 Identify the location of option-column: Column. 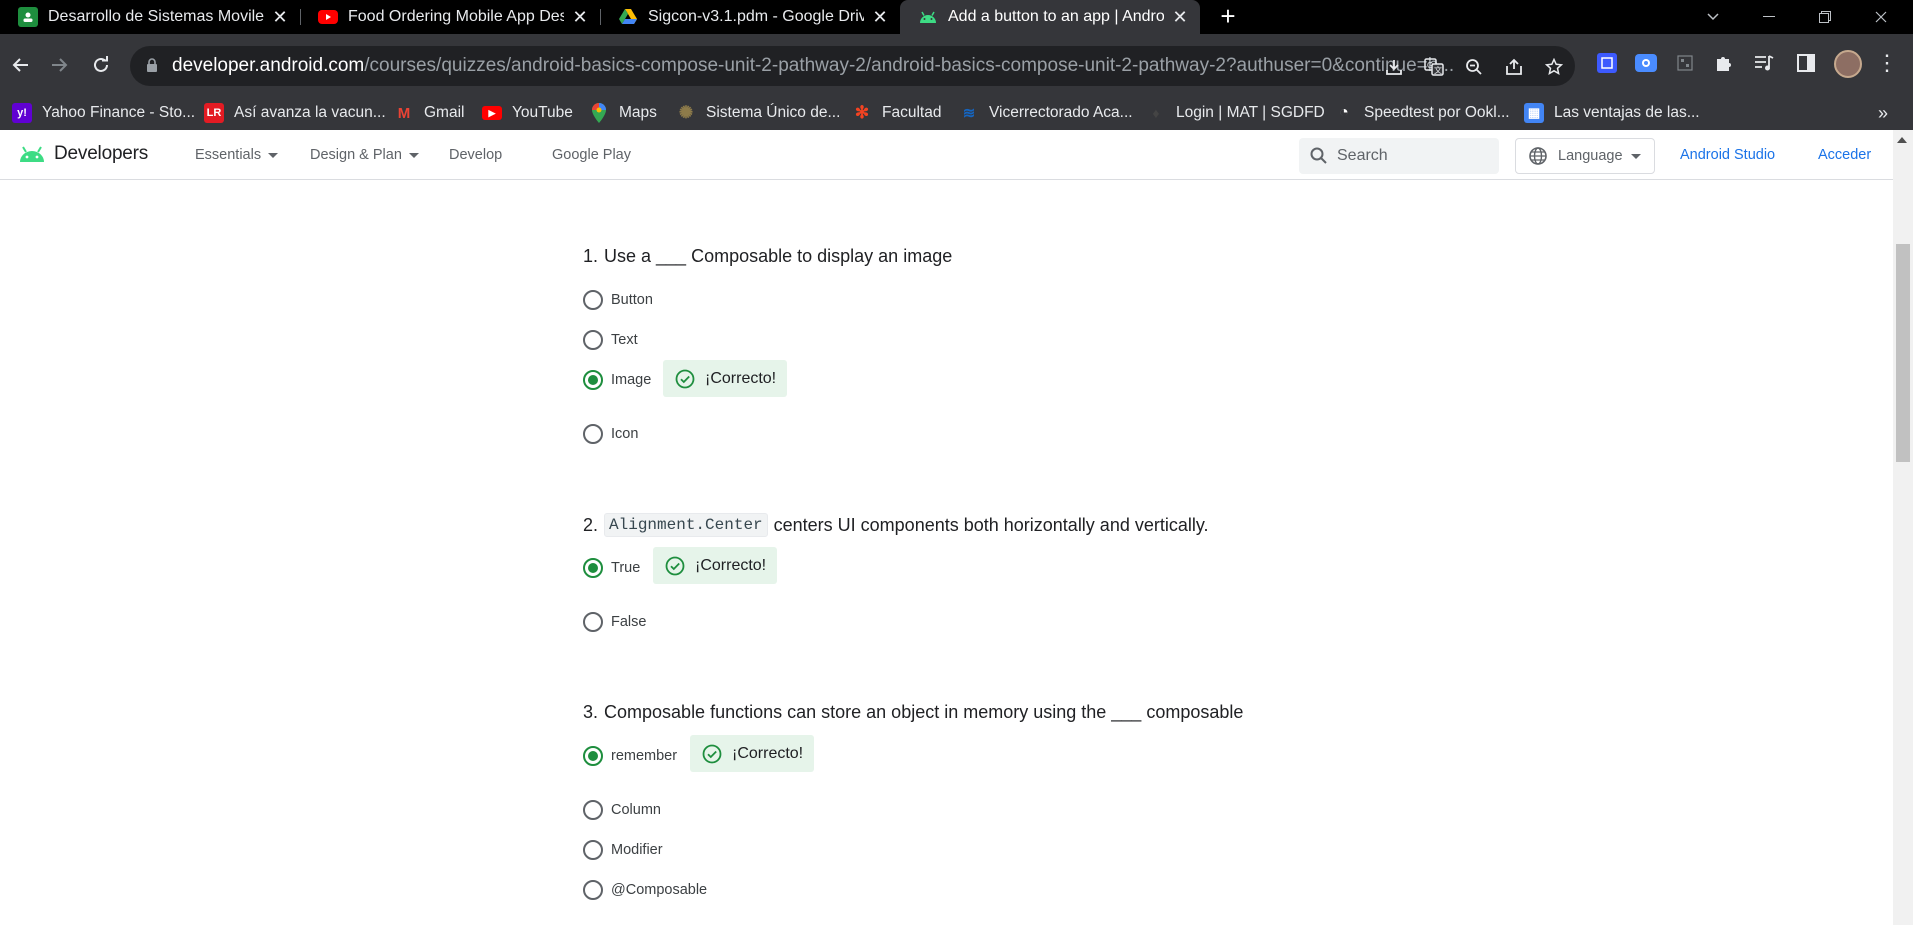
(622, 810).